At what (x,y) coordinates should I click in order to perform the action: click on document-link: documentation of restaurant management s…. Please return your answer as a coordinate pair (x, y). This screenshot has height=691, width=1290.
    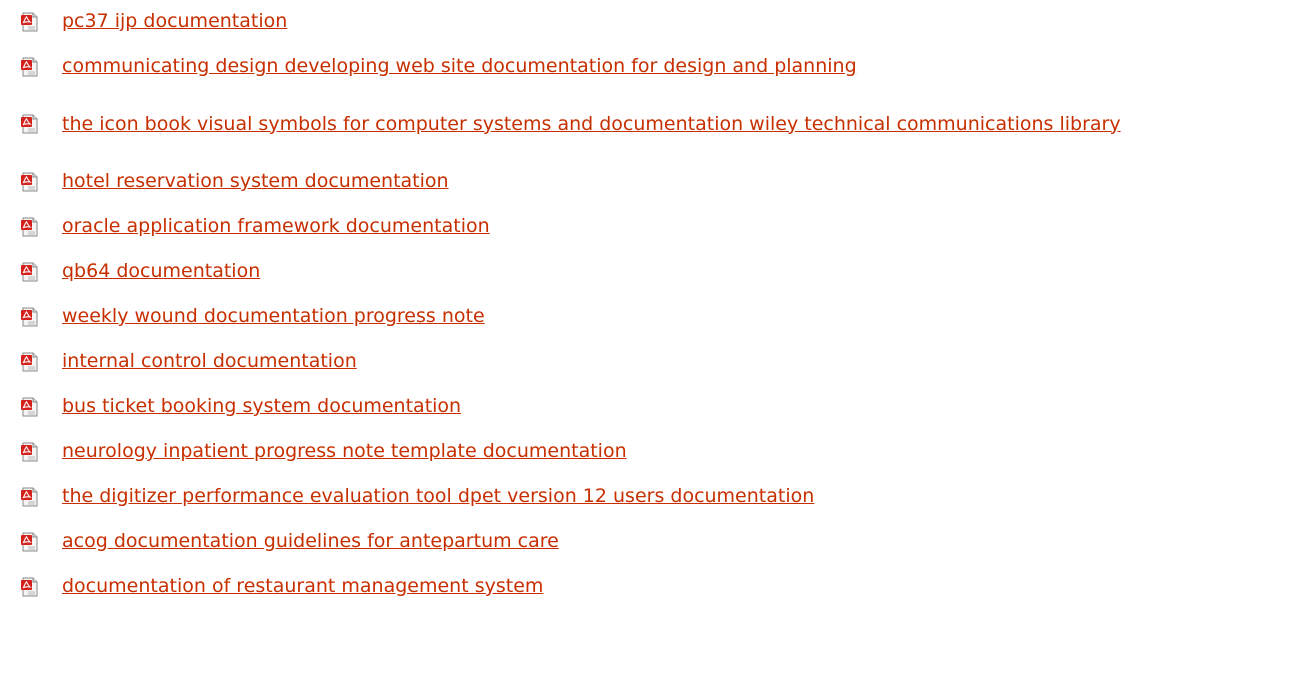
    Looking at the image, I should click on (302, 586).